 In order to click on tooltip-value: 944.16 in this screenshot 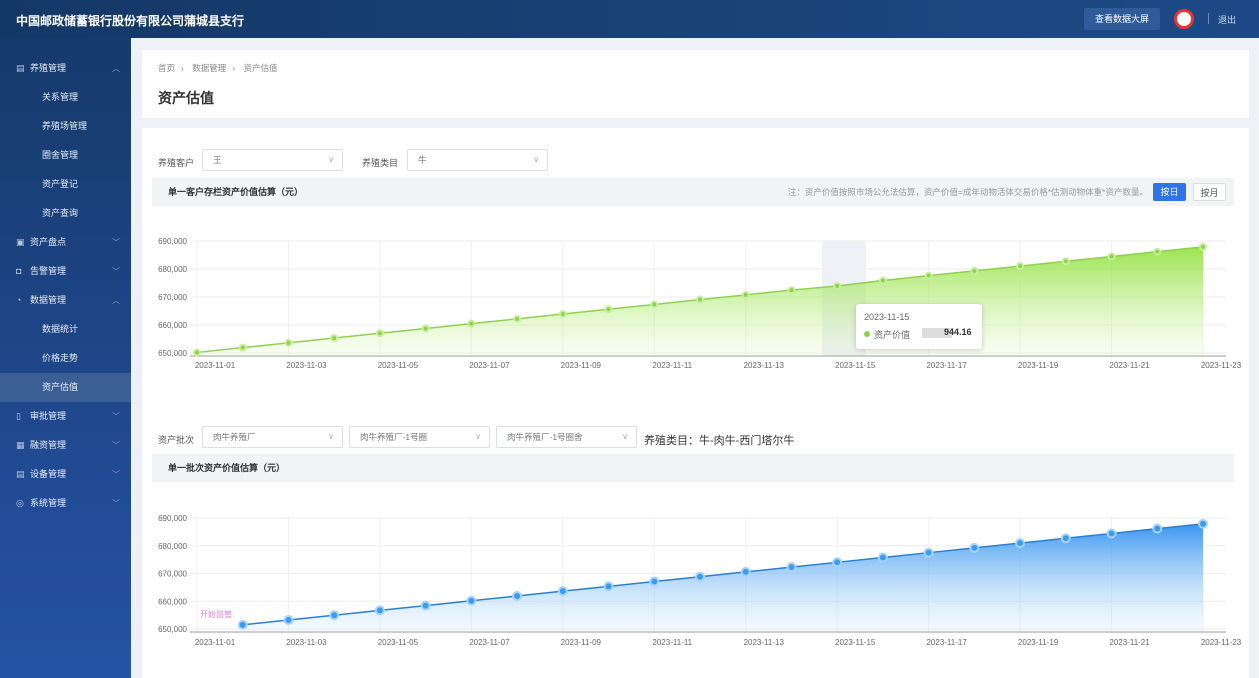, I will do `click(958, 332)`.